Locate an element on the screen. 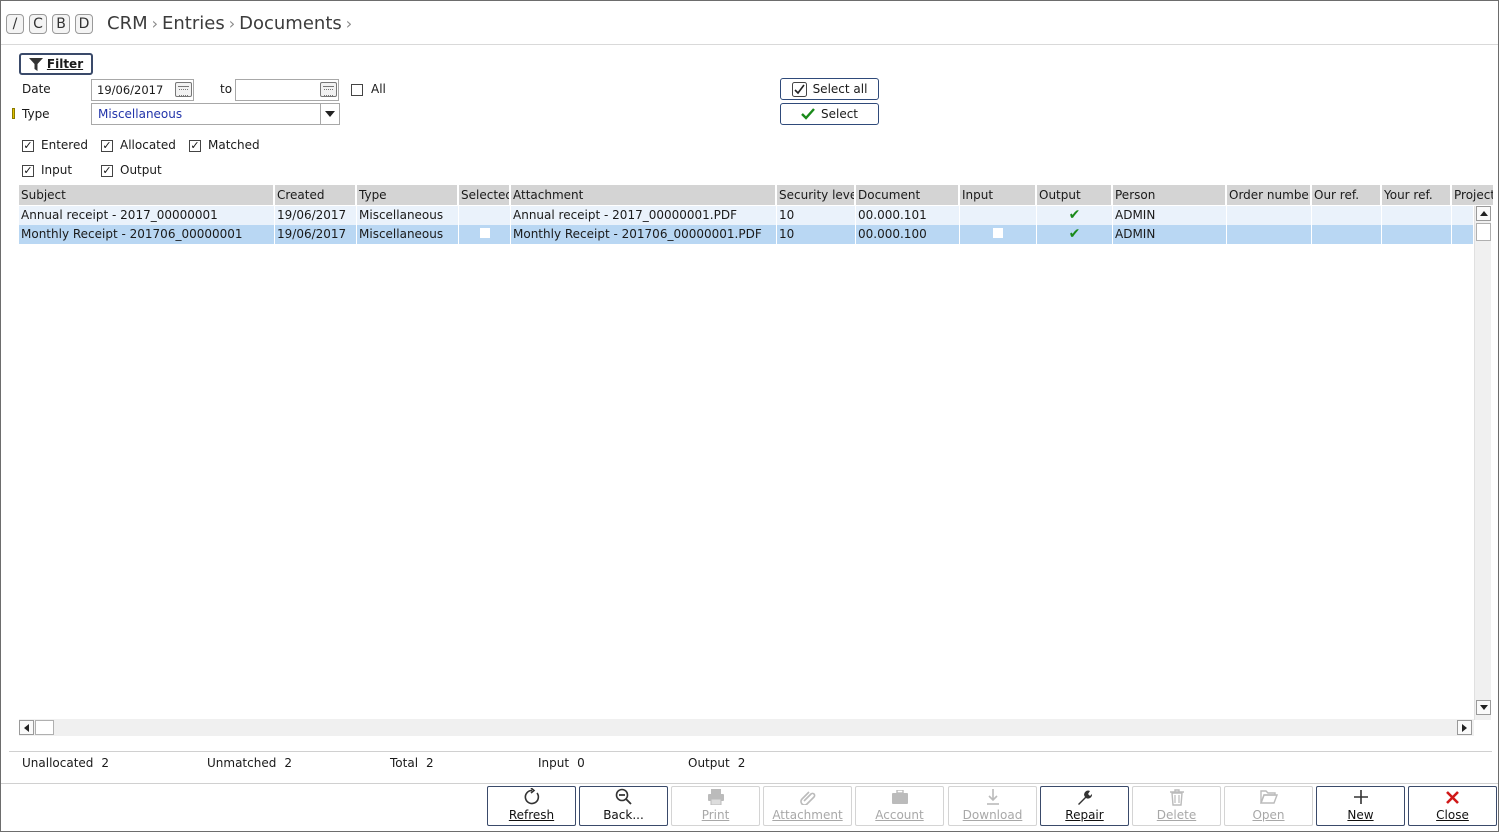 The height and width of the screenshot is (832, 1499). open-button: Open is located at coordinates (1268, 806).